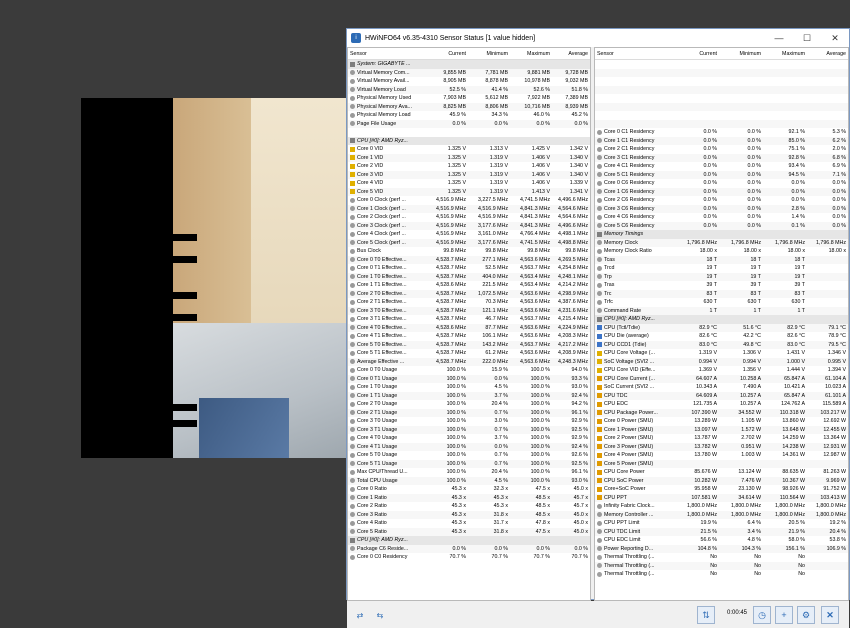  Describe the element at coordinates (721, 285) in the screenshot. I see `sensor-row: Tras 39 T 39 T 39 T` at that location.